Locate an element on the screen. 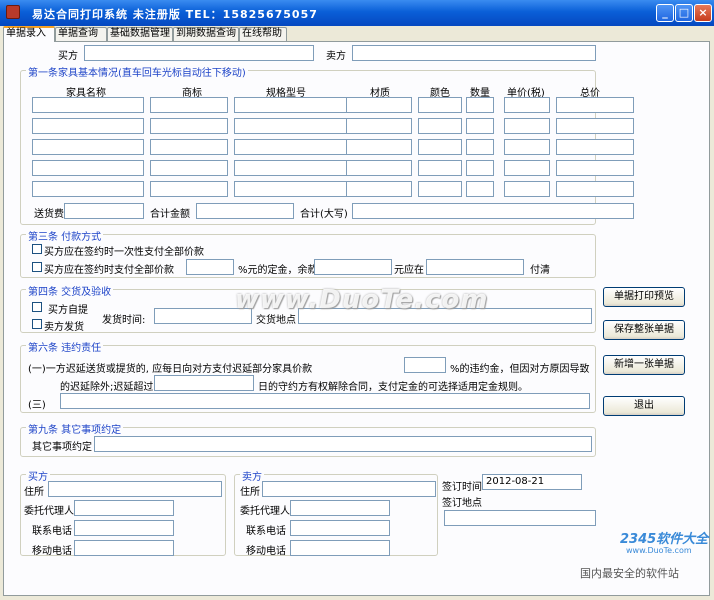 The image size is (714, 600). payment-section-title: 第三条 付款方式 is located at coordinates (65, 235).